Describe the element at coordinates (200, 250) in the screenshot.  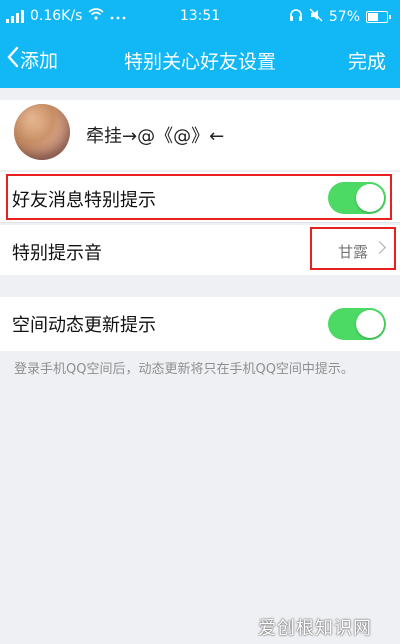
I see `special-alert-sound-row: 特别提示音 甘露` at that location.